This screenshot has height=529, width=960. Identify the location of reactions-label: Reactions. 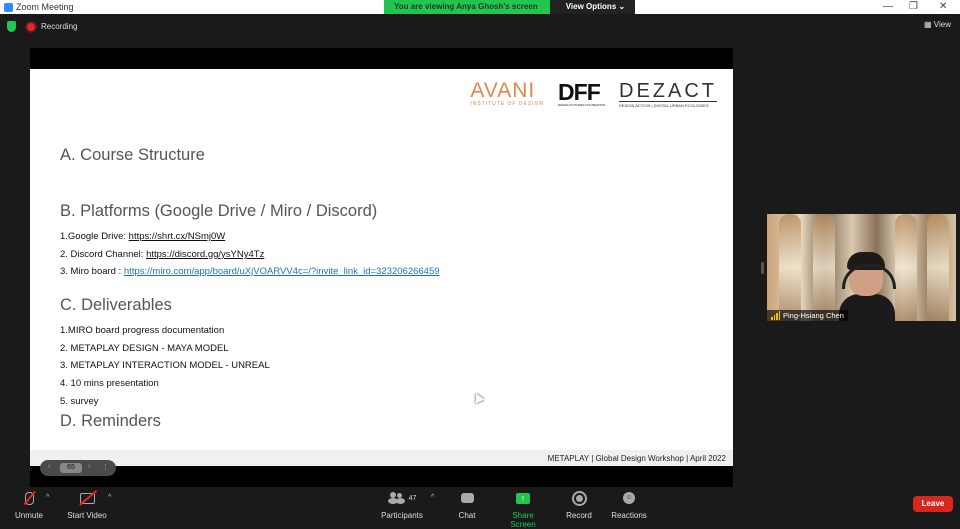
(629, 515).